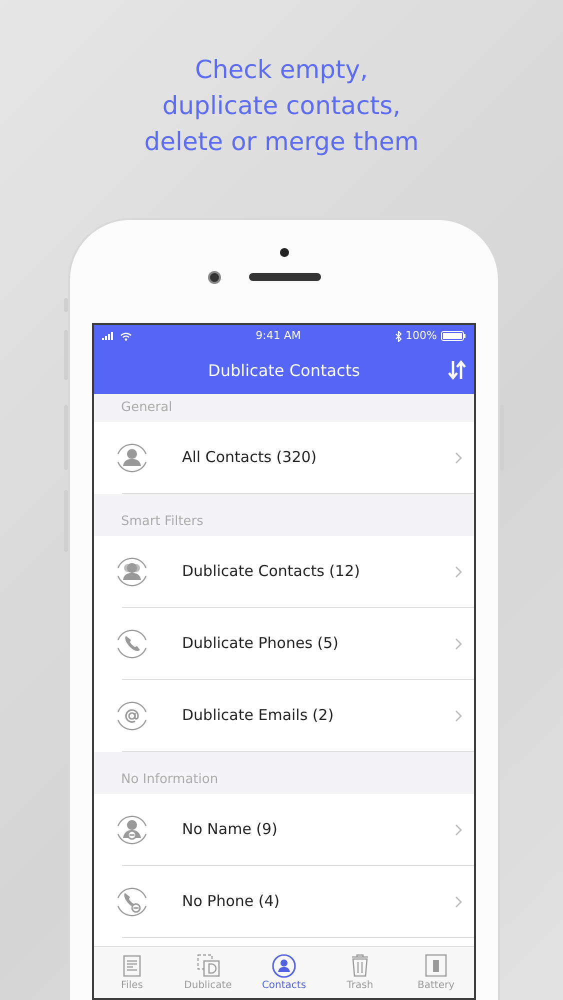 Image resolution: width=563 pixels, height=1000 pixels. Describe the element at coordinates (284, 965) in the screenshot. I see `person-icon` at that location.